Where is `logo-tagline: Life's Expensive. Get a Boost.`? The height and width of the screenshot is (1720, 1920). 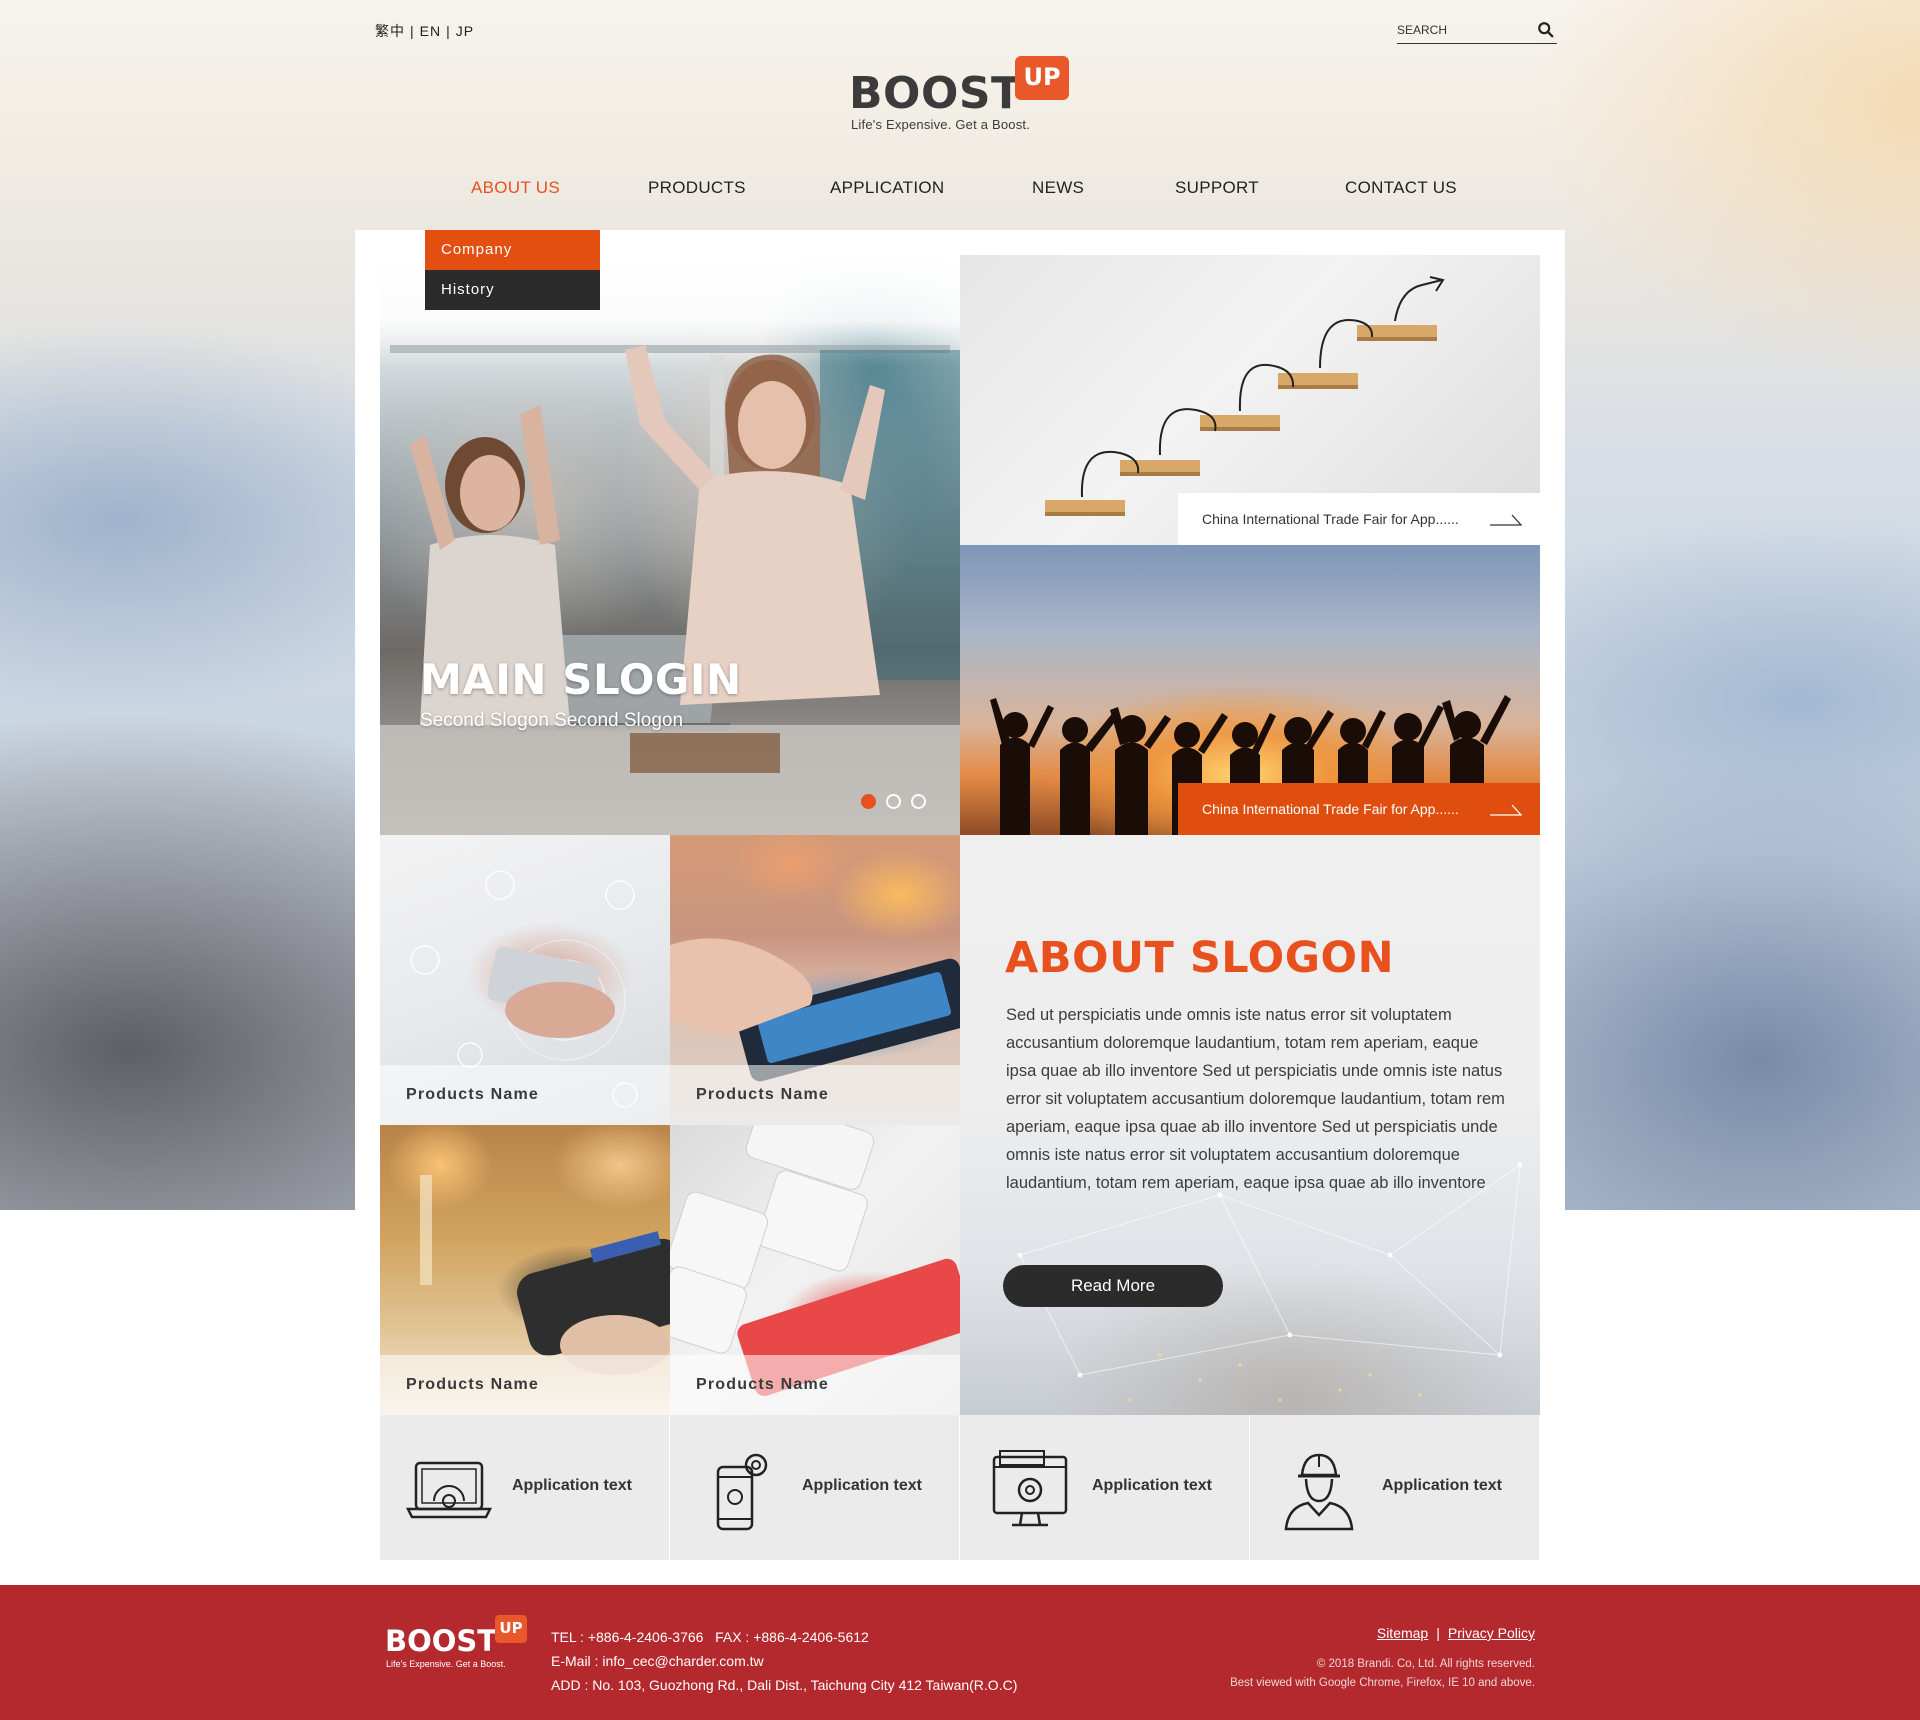
logo-tagline: Life's Expensive. Get a Boost. is located at coordinates (941, 124).